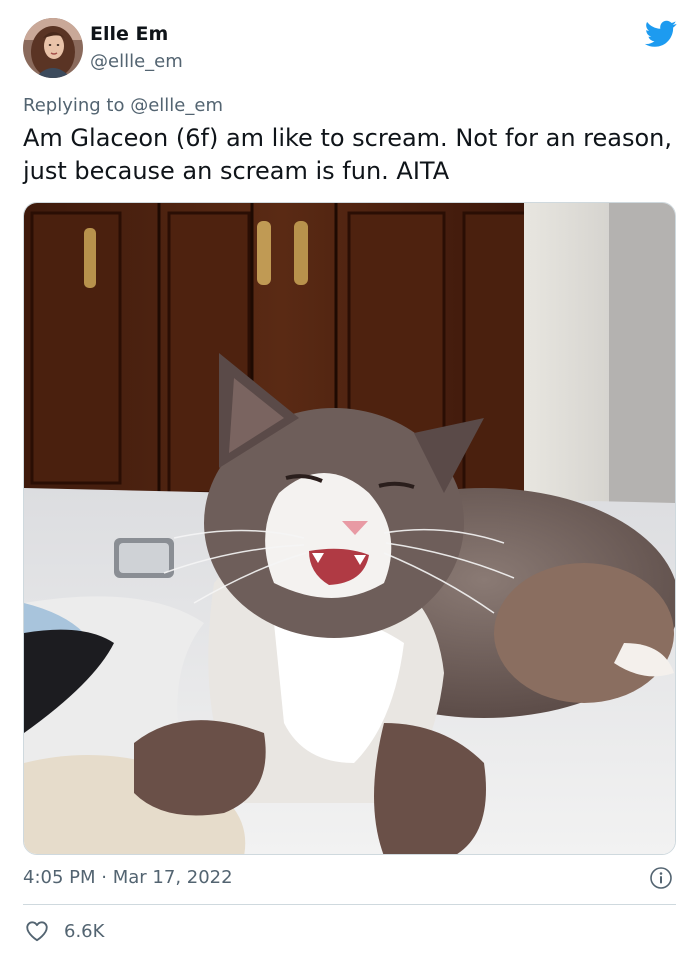  I want to click on tweet-time-link: 4:05 PM, so click(59, 877).